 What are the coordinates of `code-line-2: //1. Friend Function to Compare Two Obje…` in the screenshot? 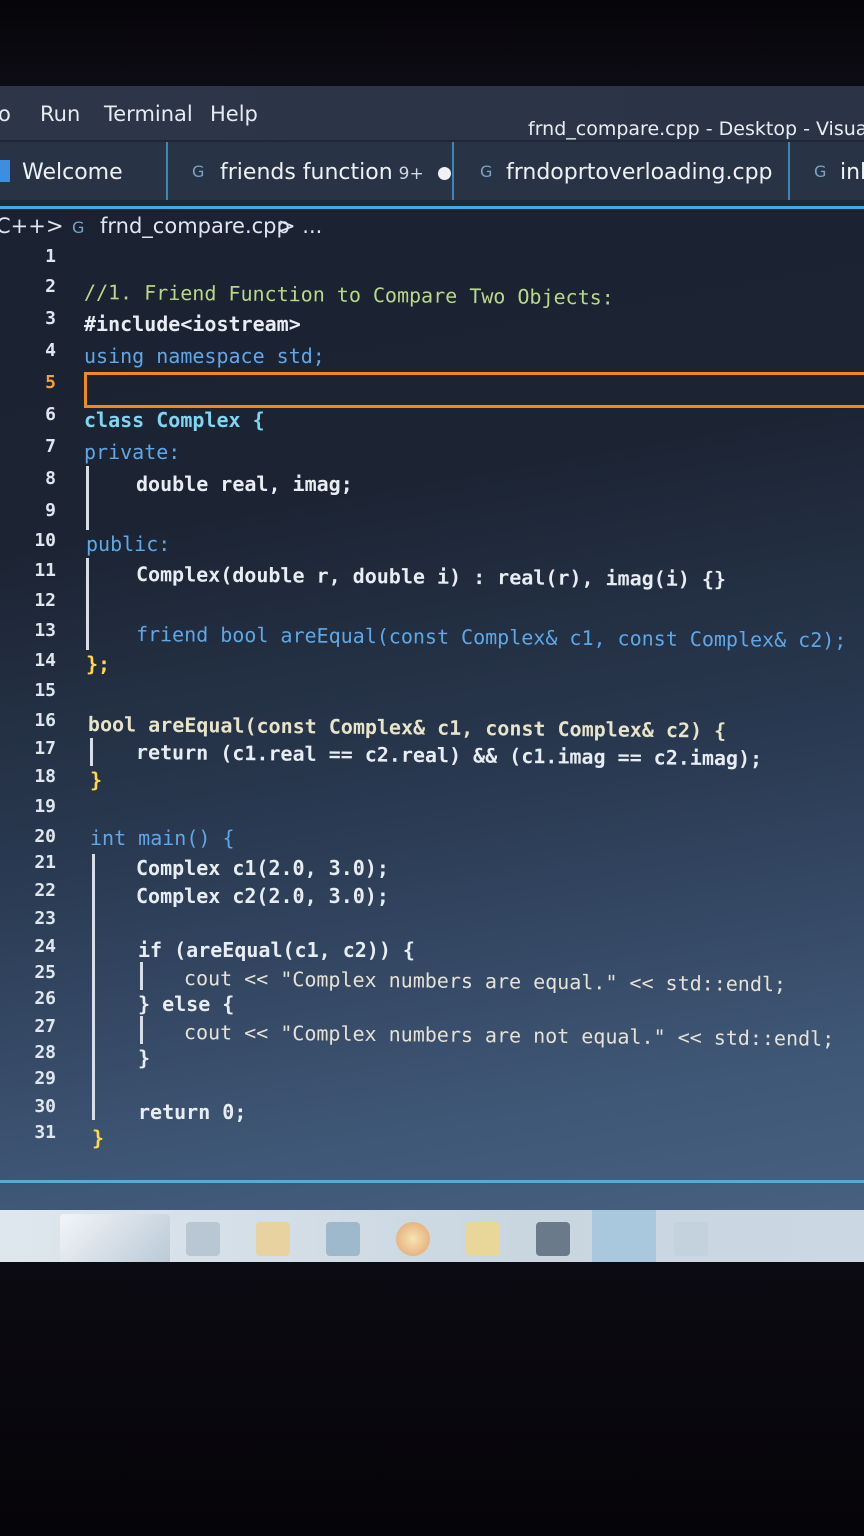 It's located at (348, 295).